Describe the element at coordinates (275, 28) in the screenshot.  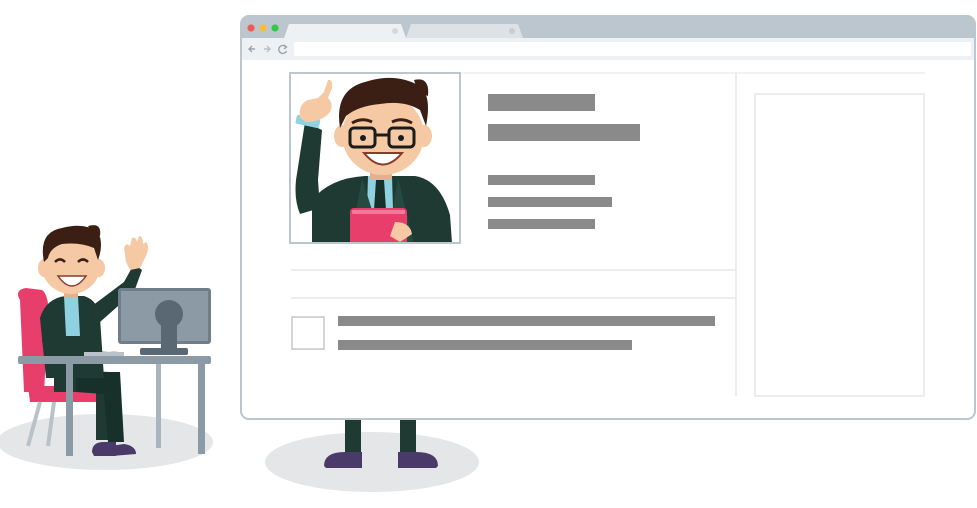
I see `maximize-window-button` at that location.